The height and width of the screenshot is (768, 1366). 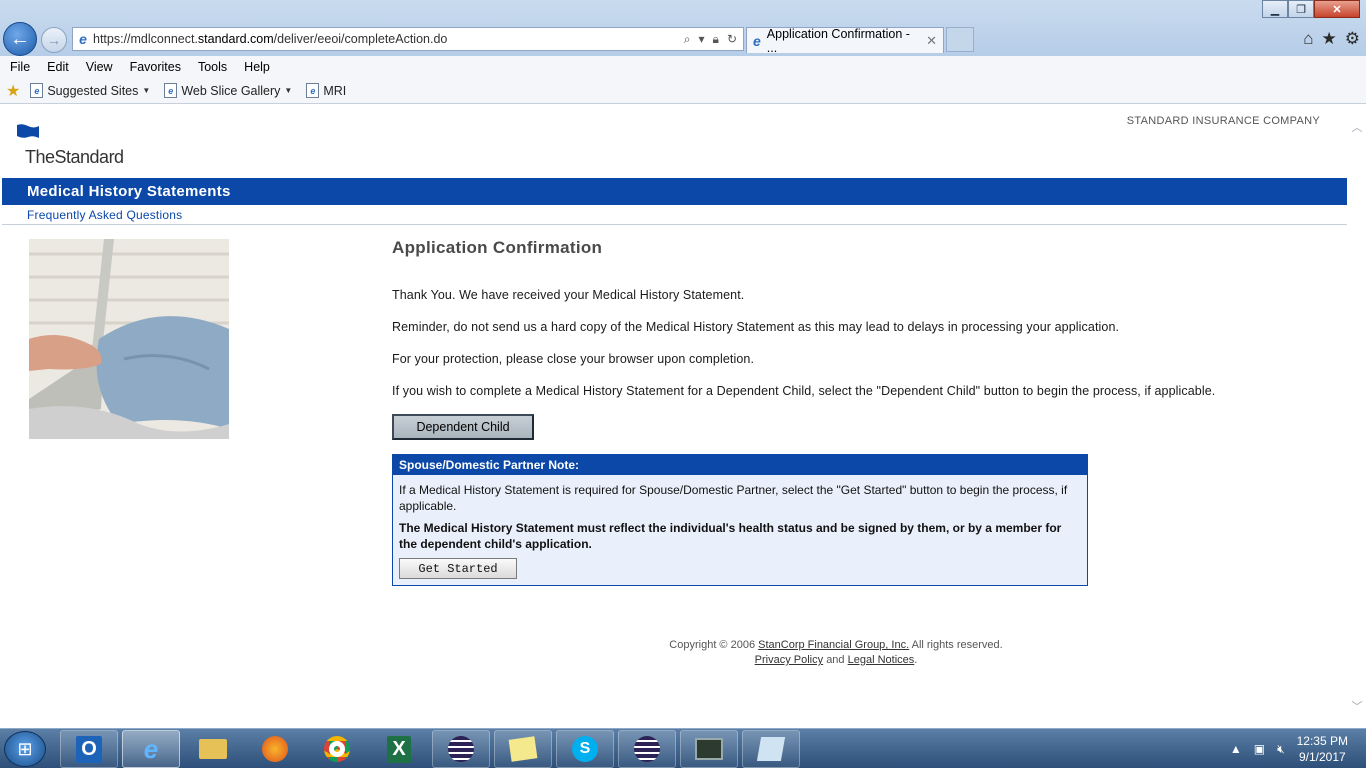 What do you see at coordinates (833, 645) in the screenshot?
I see `stancorp-link: StanCorp Financial Group, Inc.` at bounding box center [833, 645].